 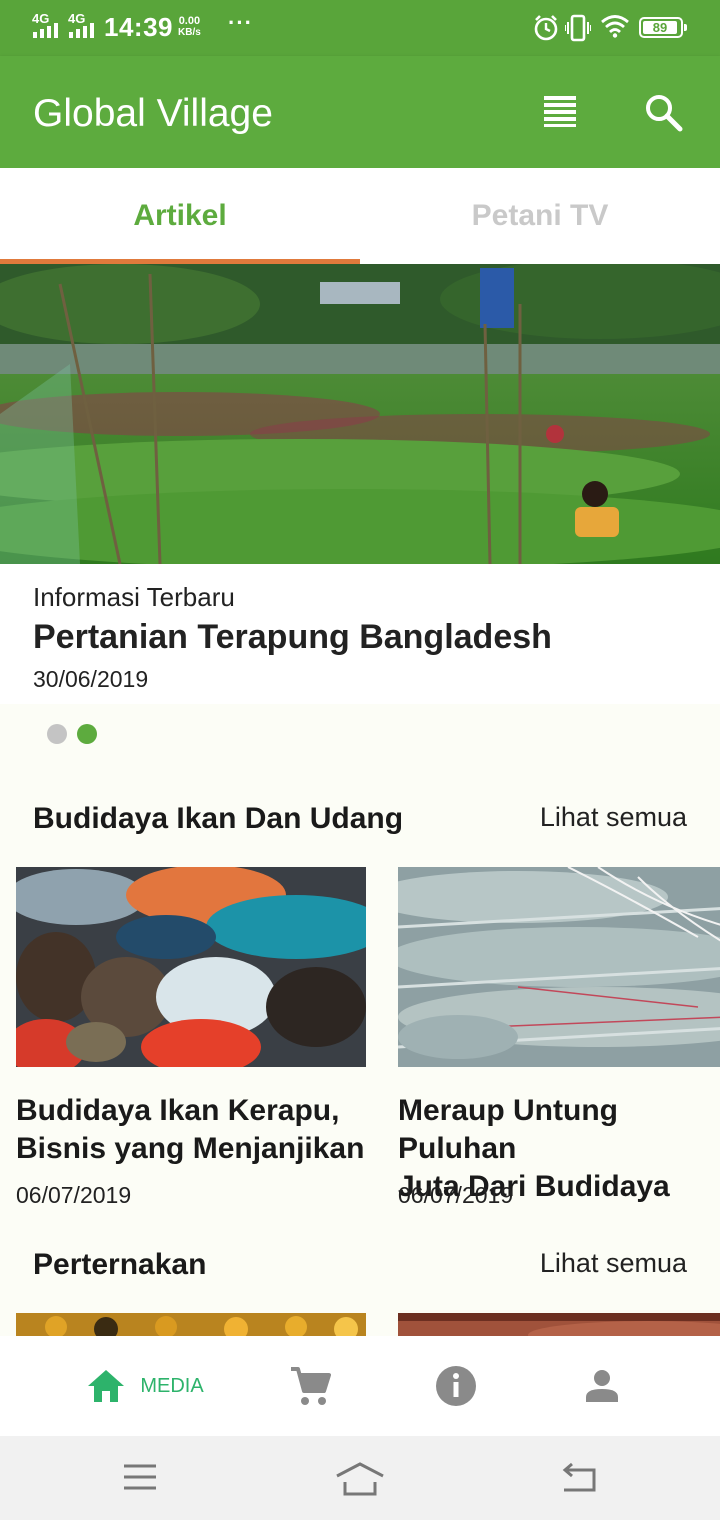 What do you see at coordinates (191, 967) in the screenshot?
I see `card-image-kerapu` at bounding box center [191, 967].